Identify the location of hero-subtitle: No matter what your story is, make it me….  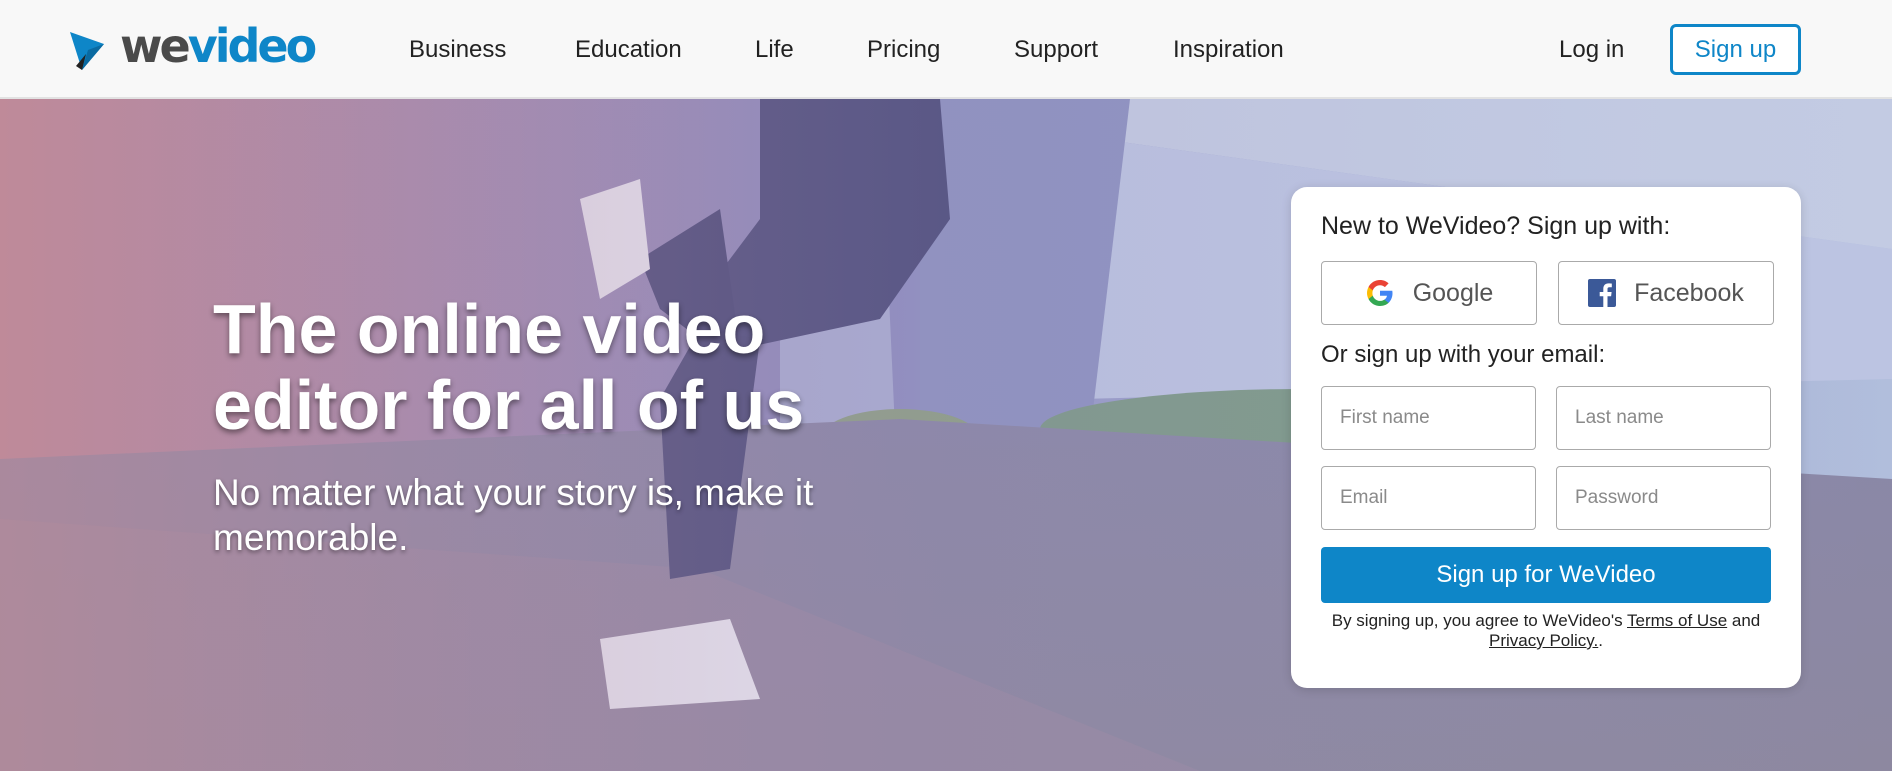
(513, 515).